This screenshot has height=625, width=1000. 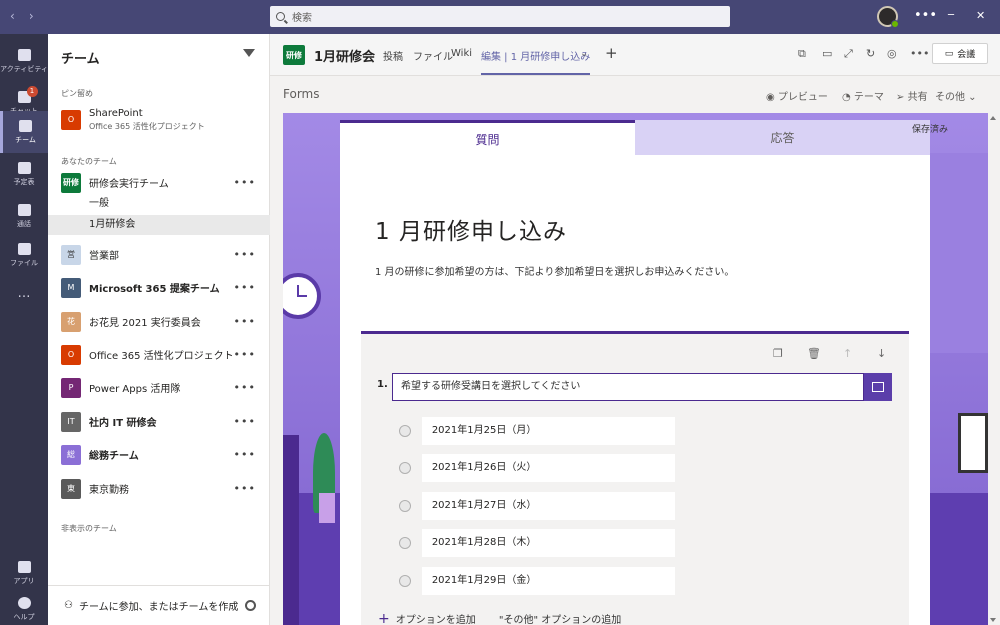 I want to click on option-row: 2021年1月28日（木）, so click(x=537, y=543).